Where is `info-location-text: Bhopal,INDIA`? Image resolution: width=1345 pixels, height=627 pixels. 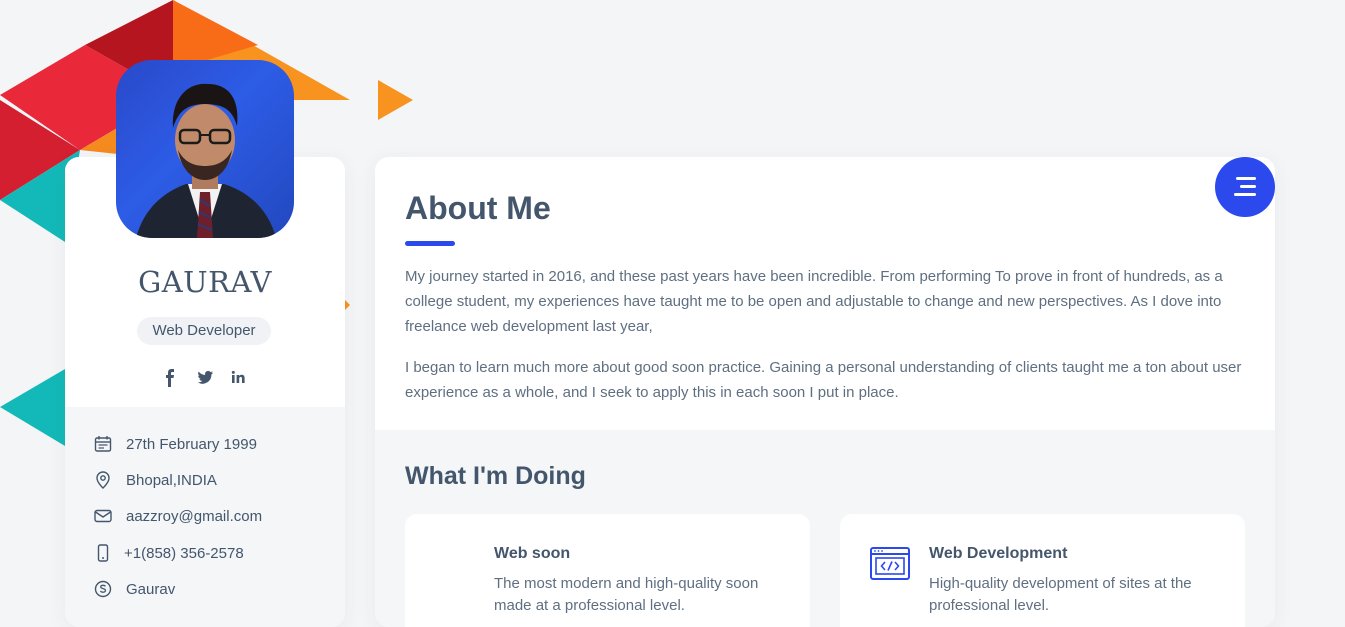
info-location-text: Bhopal,INDIA is located at coordinates (171, 480).